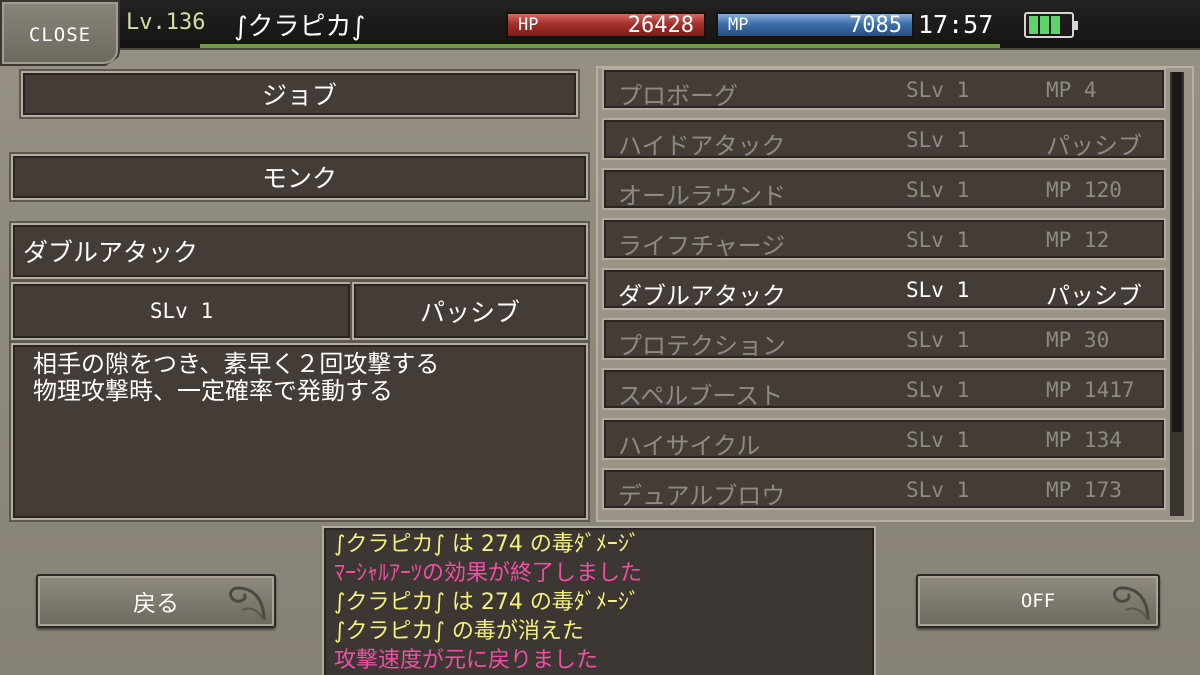  Describe the element at coordinates (702, 146) in the screenshot. I see `skill-name: ハイドアタック` at that location.